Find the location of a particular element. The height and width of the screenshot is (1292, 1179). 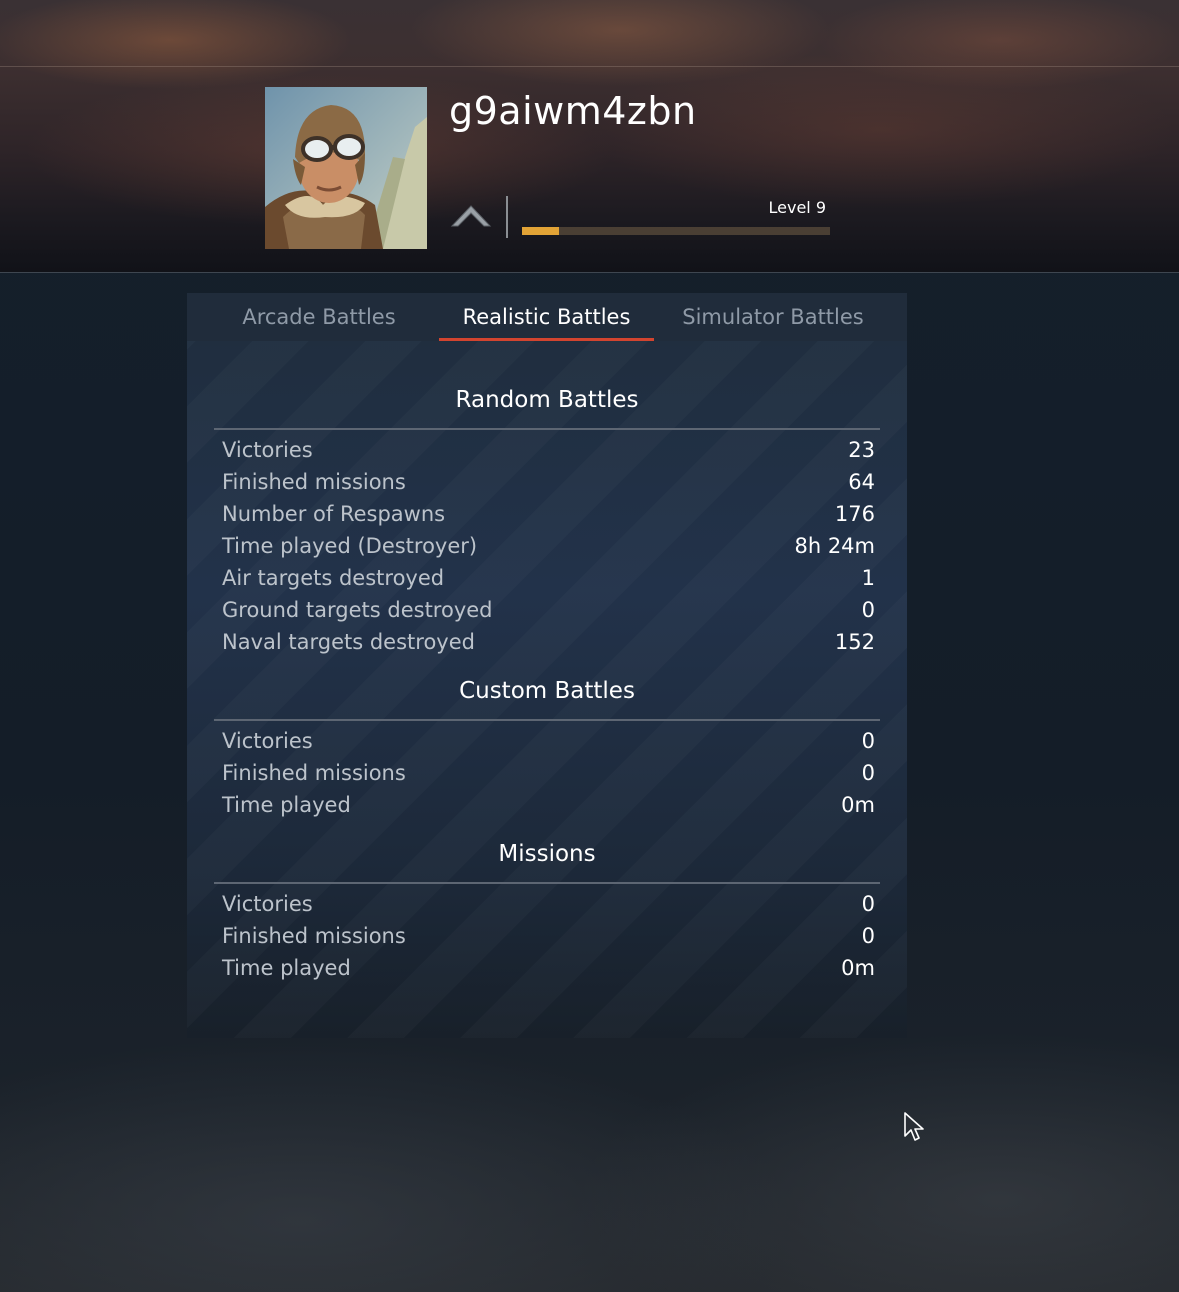

mouse-pointer-icon is located at coordinates (914, 1127).